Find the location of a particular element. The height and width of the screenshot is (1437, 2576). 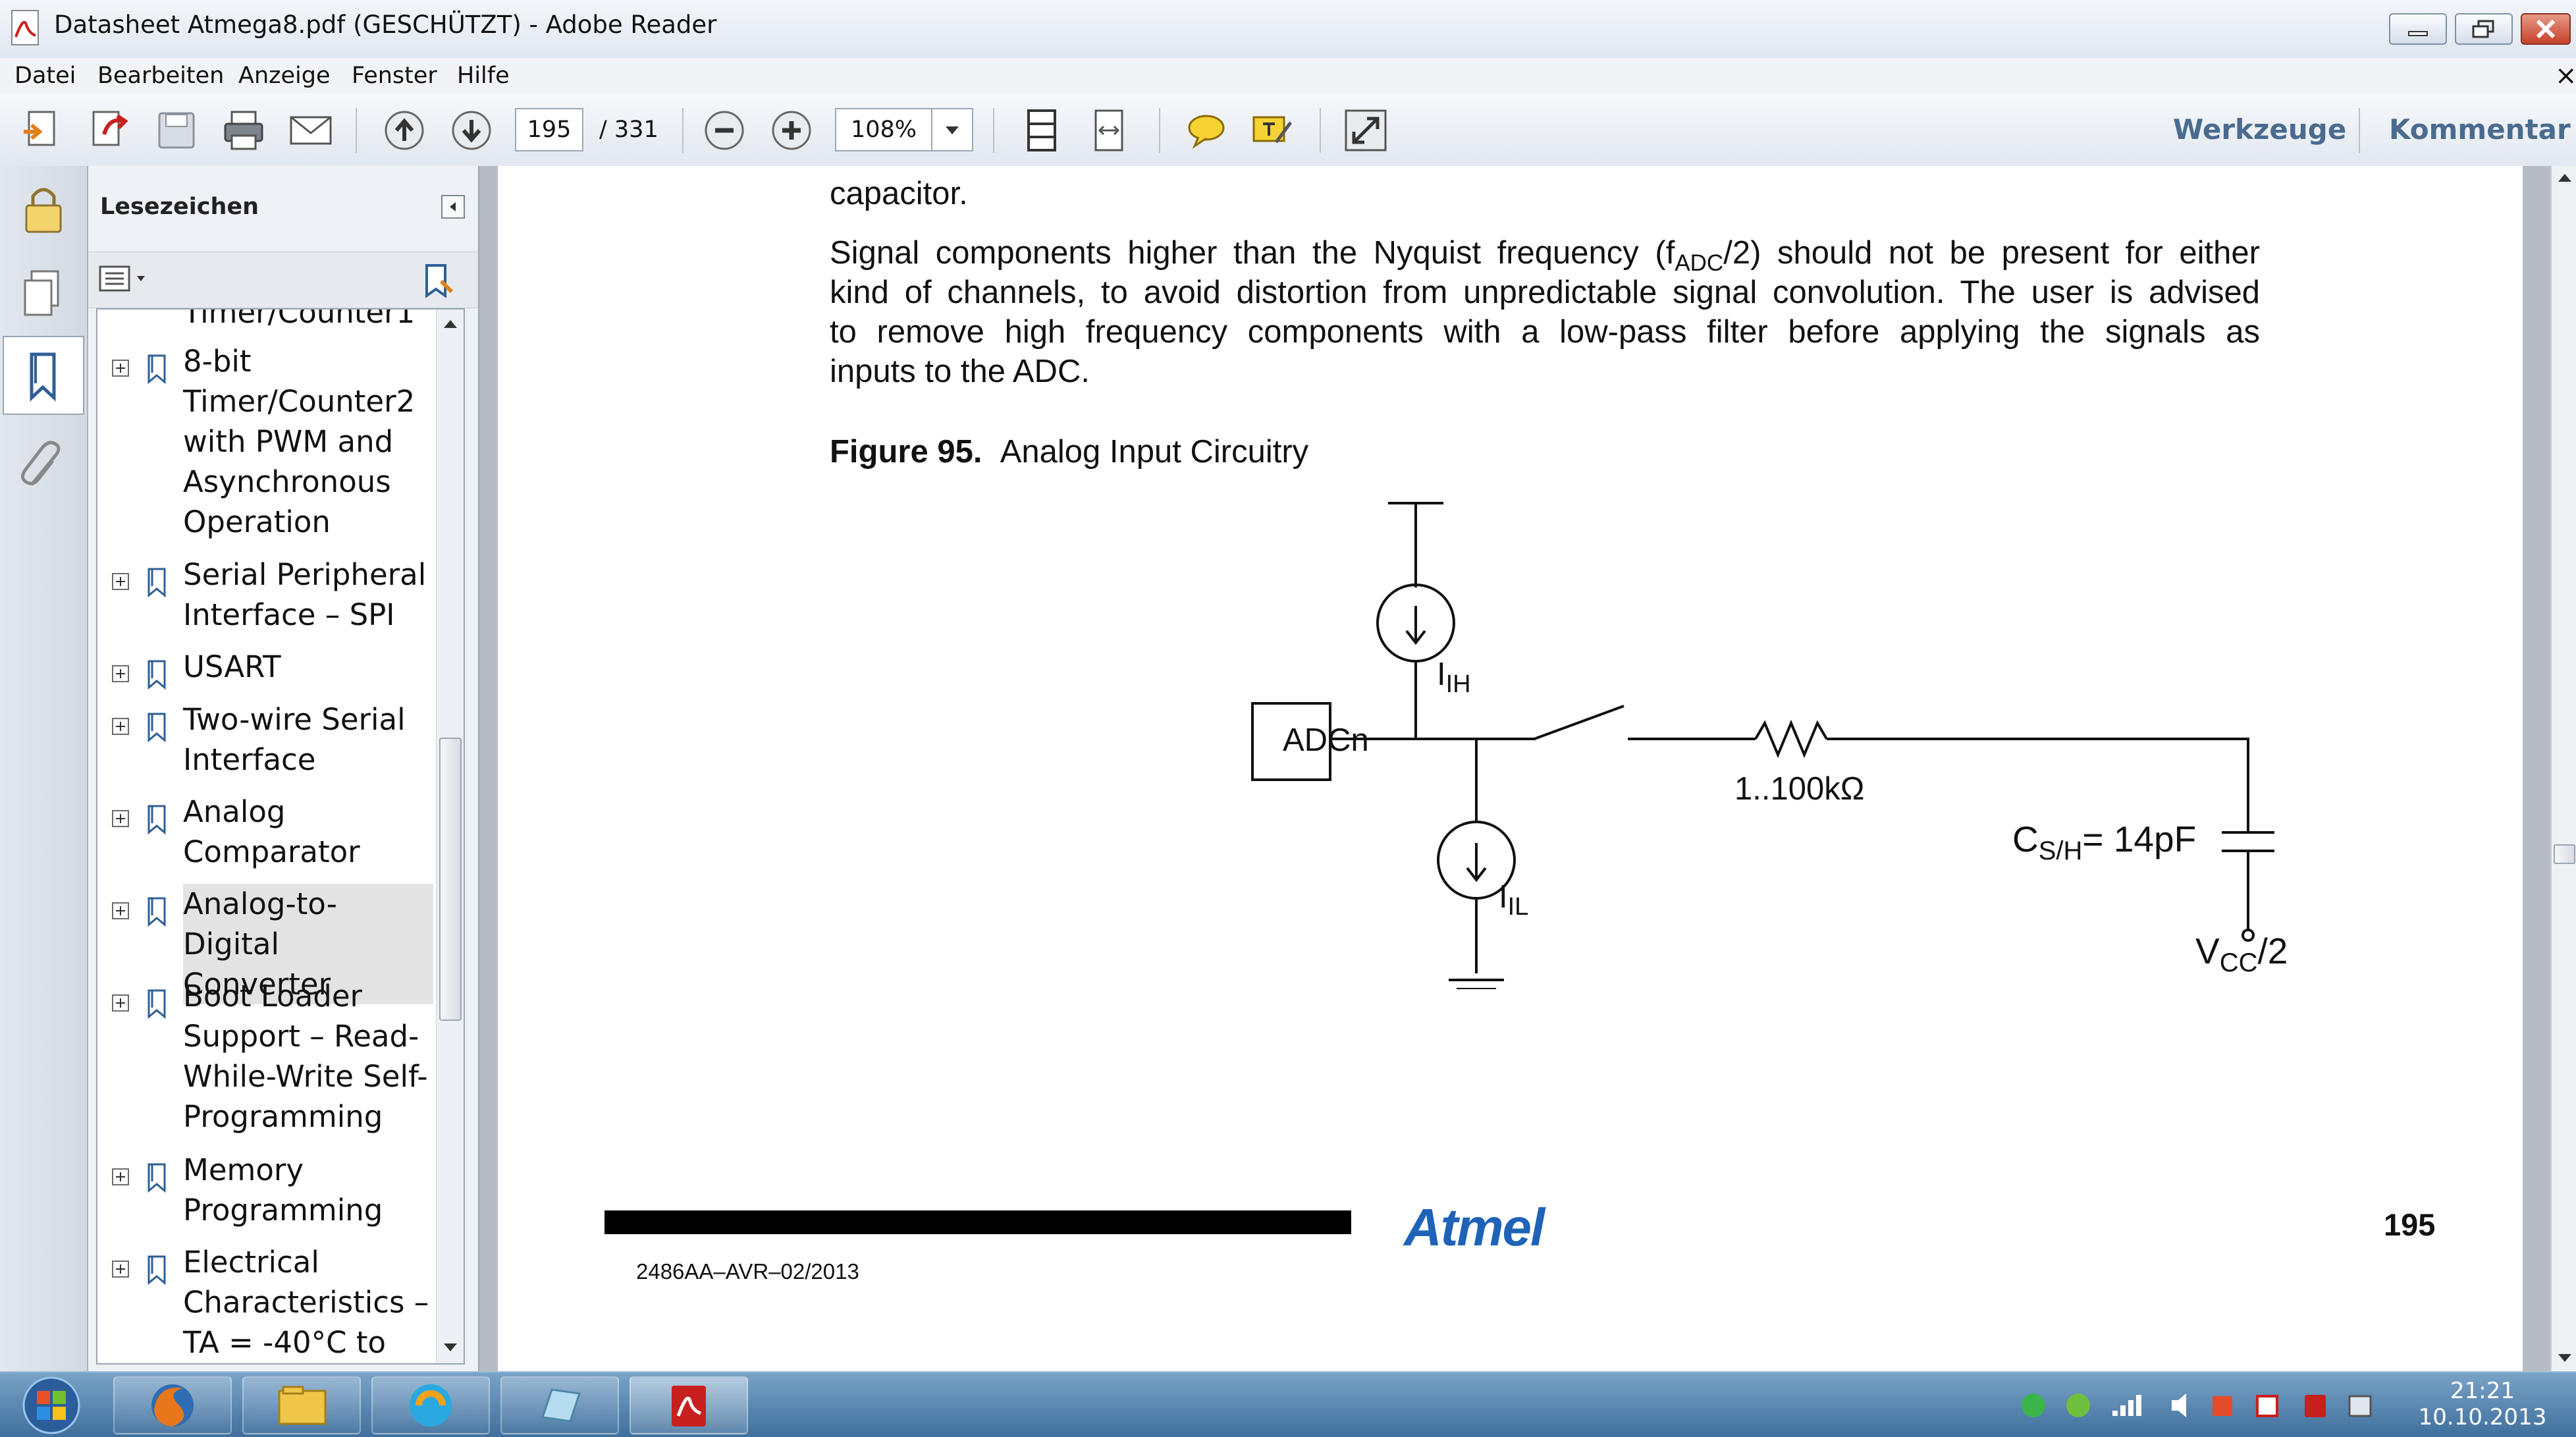

bookmarks-tab is located at coordinates (43, 375).